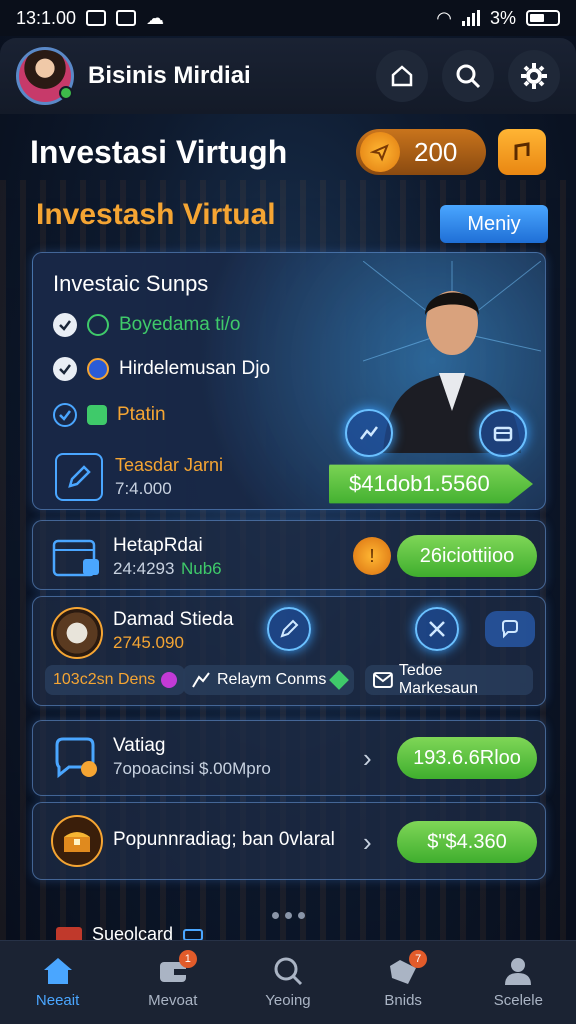  I want to click on analytics-button, so click(369, 433).